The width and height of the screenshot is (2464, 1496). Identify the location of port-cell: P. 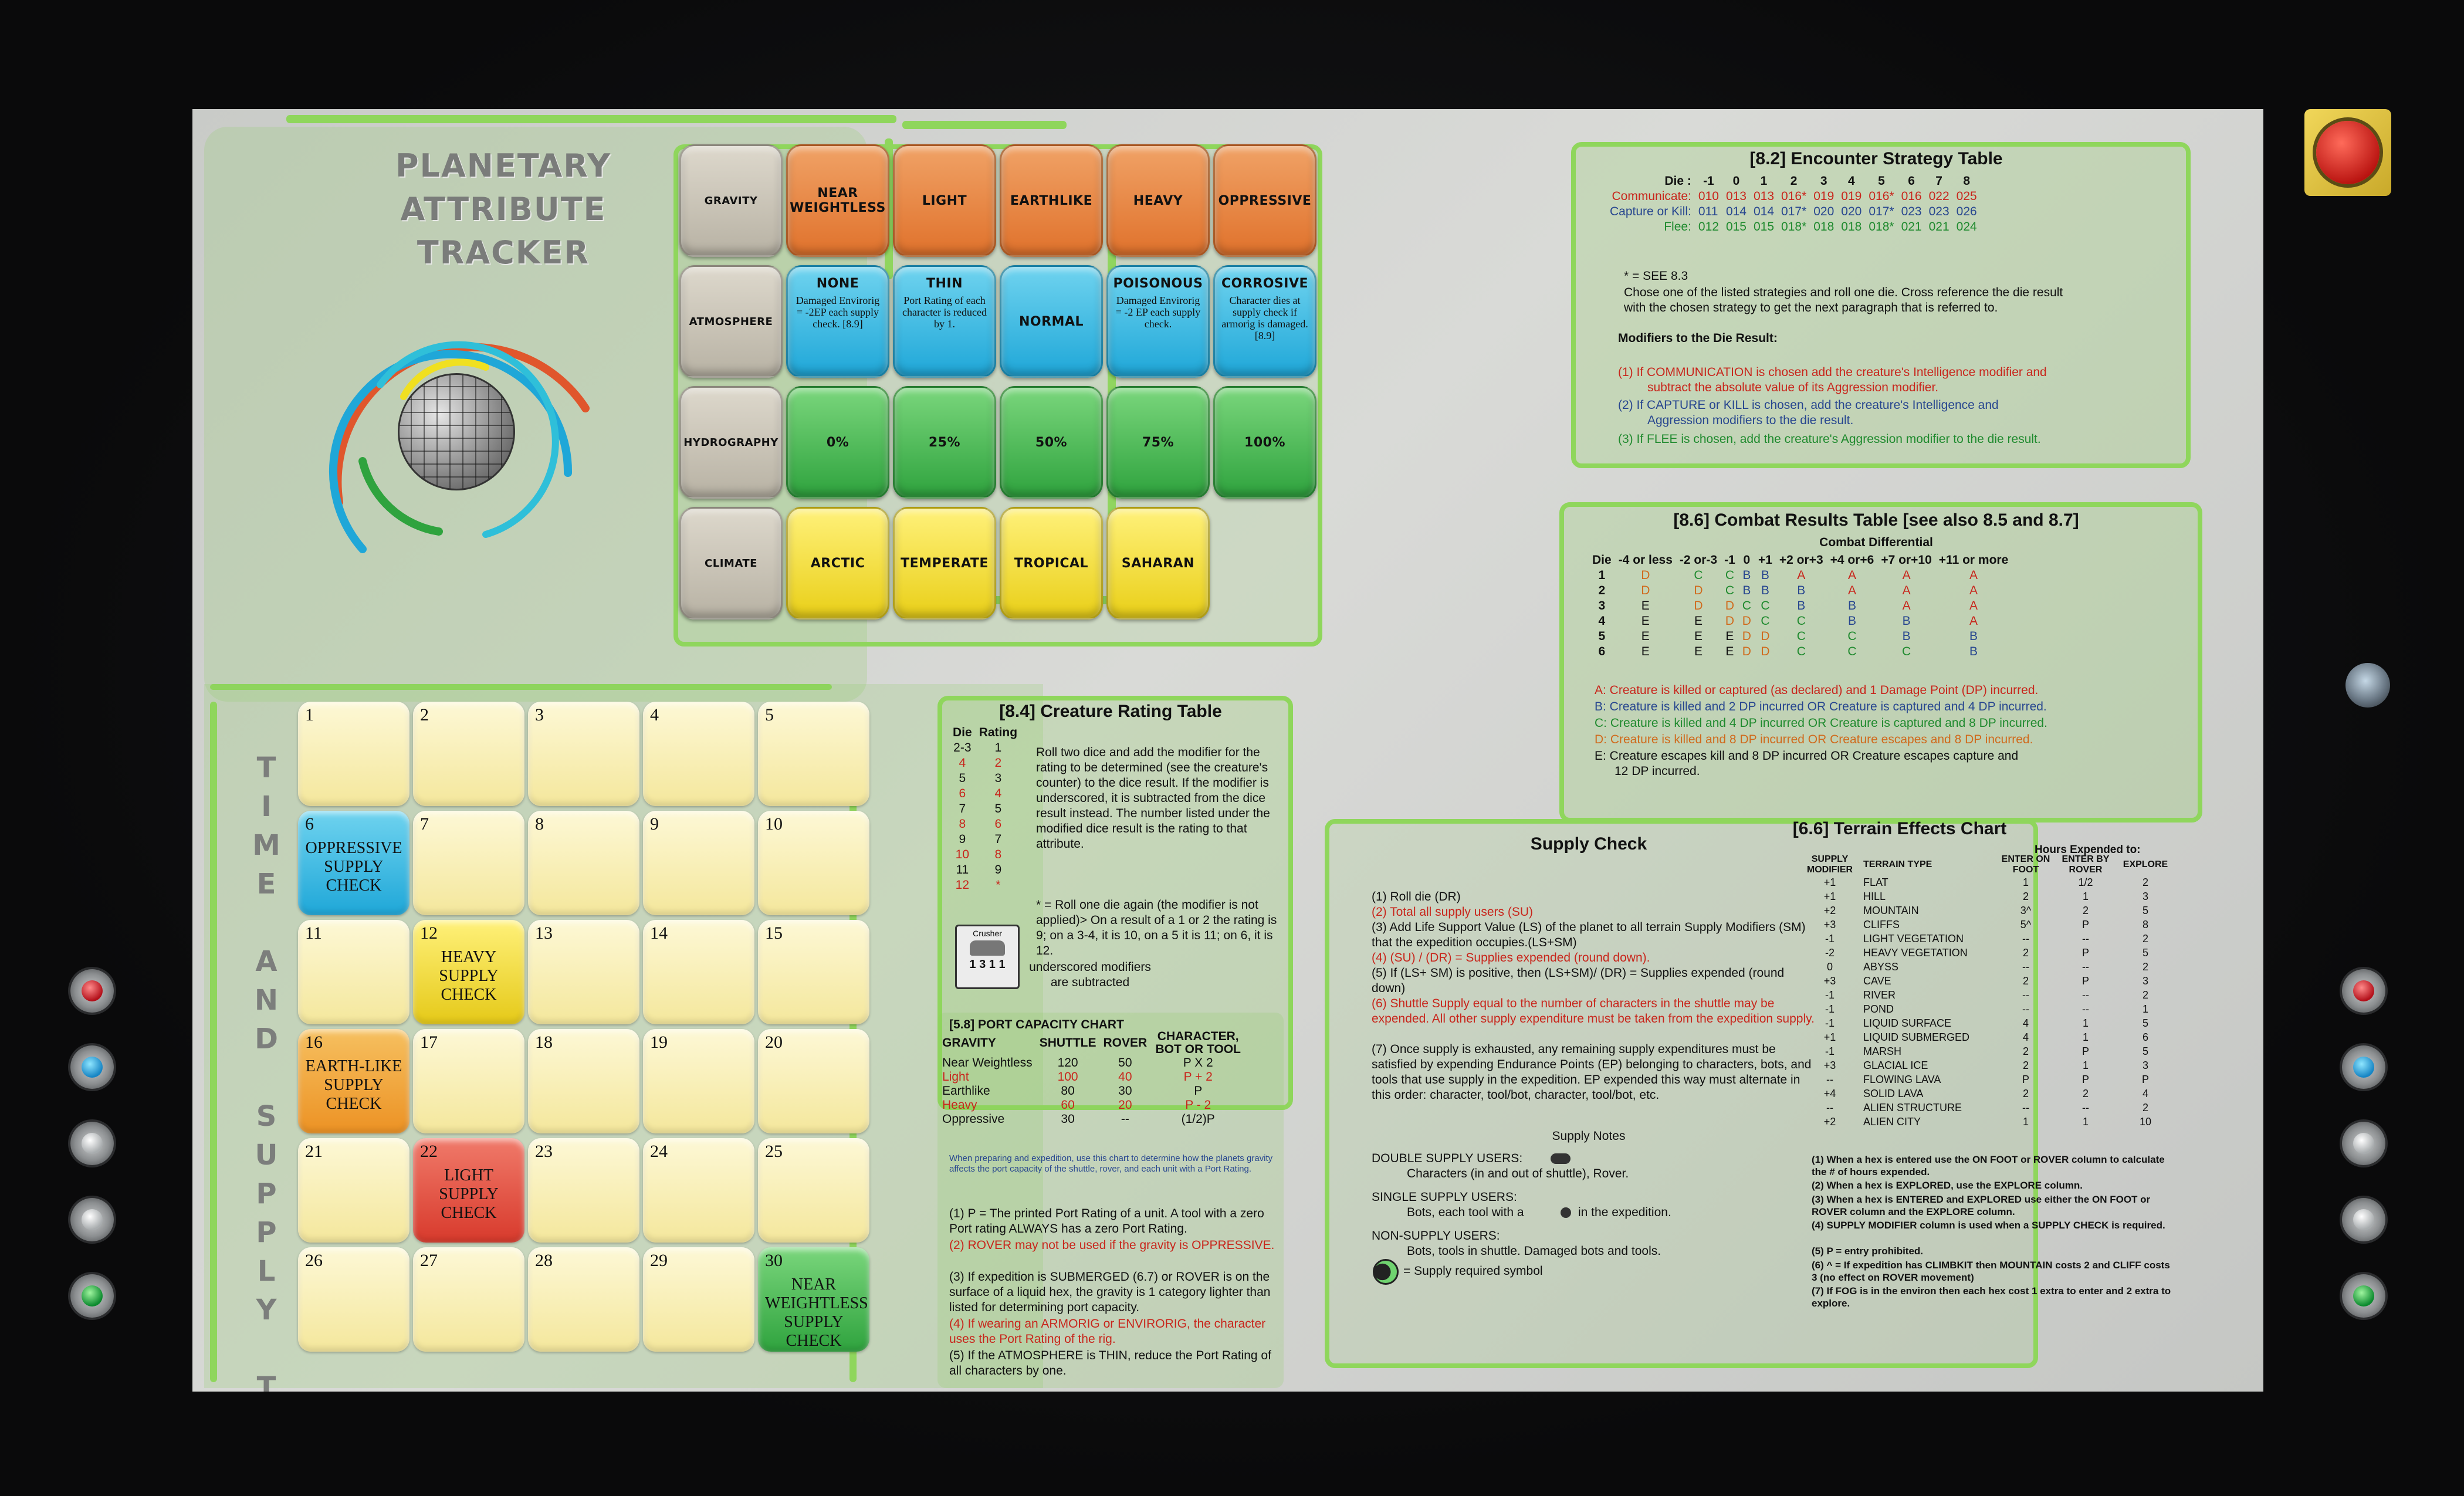
(1198, 1091).